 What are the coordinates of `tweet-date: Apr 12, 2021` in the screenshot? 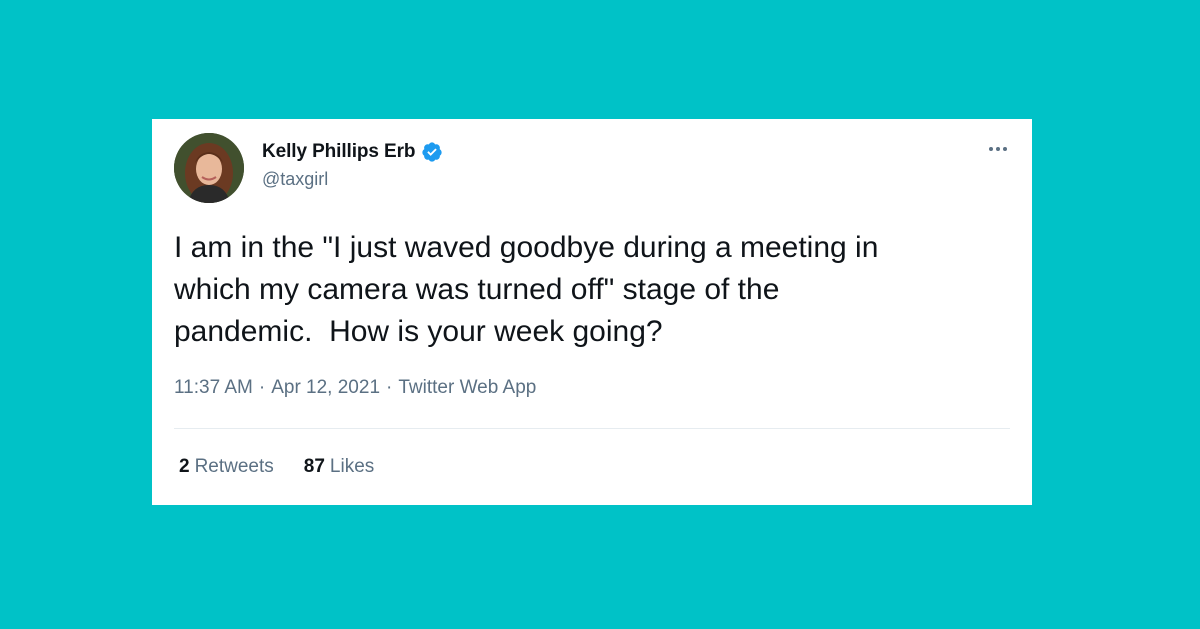 It's located at (325, 388).